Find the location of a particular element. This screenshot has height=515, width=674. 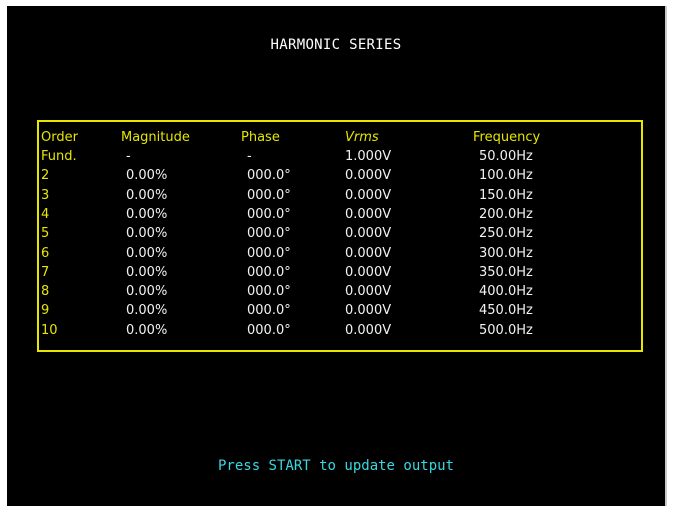

cell-frequency: 350.0Hz is located at coordinates (506, 272).